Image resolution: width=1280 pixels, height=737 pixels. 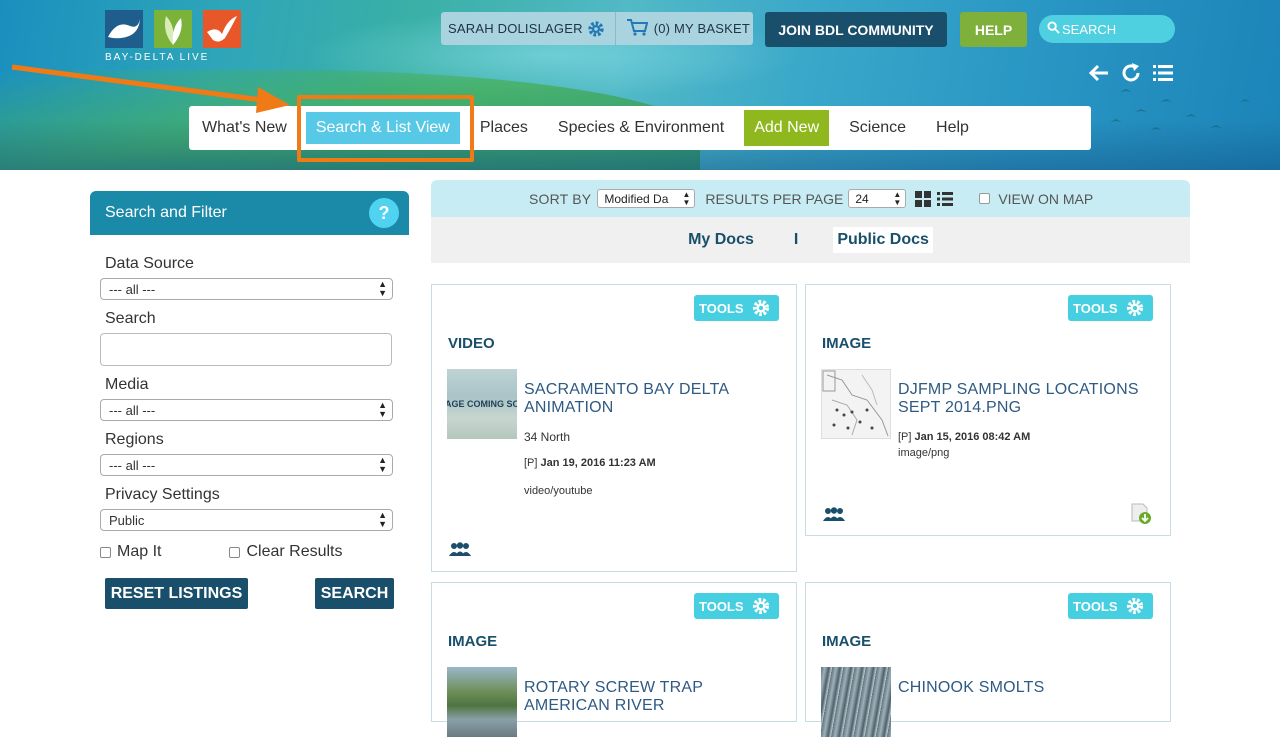 I want to click on per-page-select: 24 ▲ ▼, so click(x=877, y=198).